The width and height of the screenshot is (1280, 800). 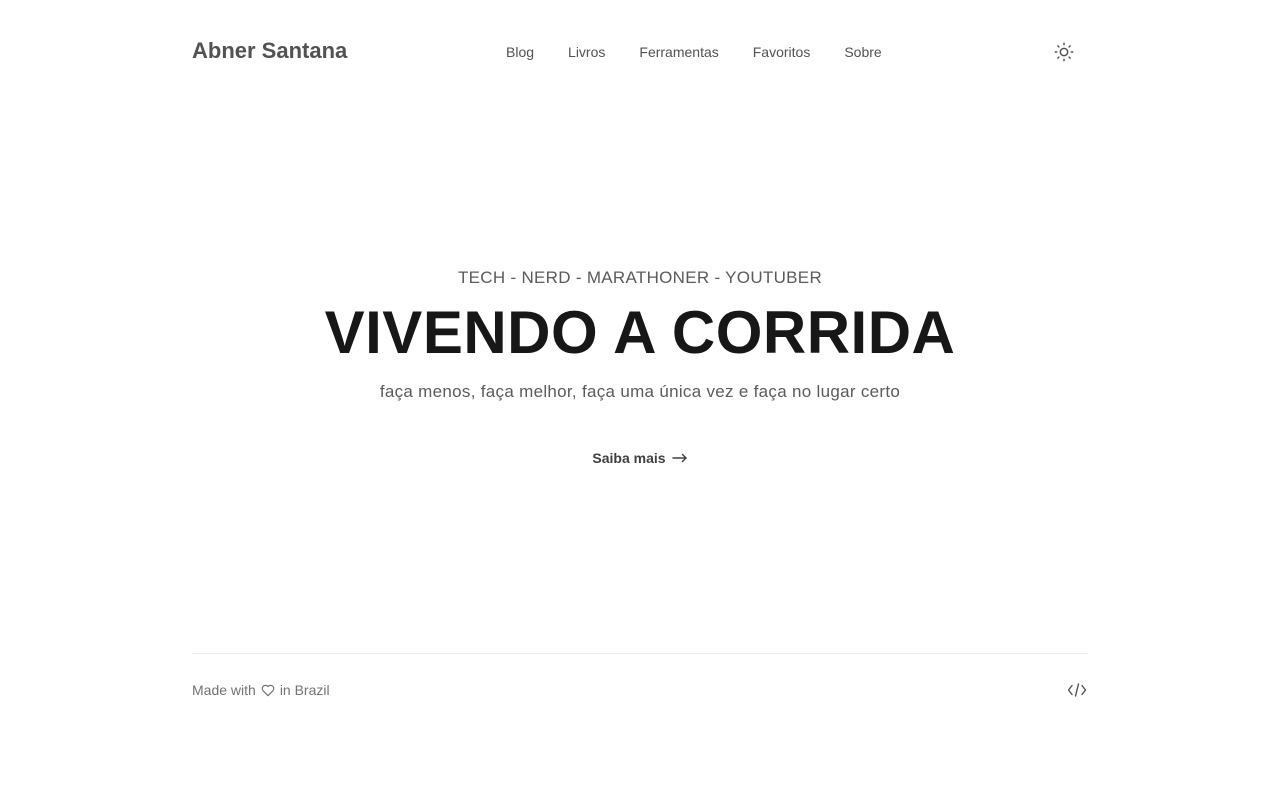 What do you see at coordinates (586, 52) in the screenshot?
I see `nav-item-livros: Livros` at bounding box center [586, 52].